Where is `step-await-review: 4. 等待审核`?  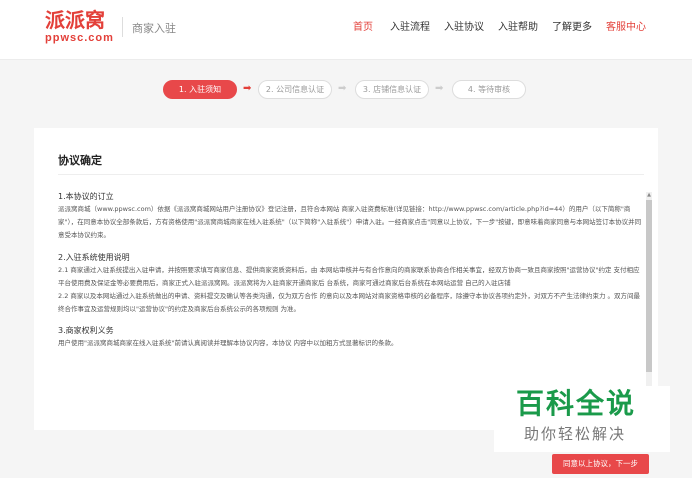
step-await-review: 4. 等待审核 is located at coordinates (489, 89).